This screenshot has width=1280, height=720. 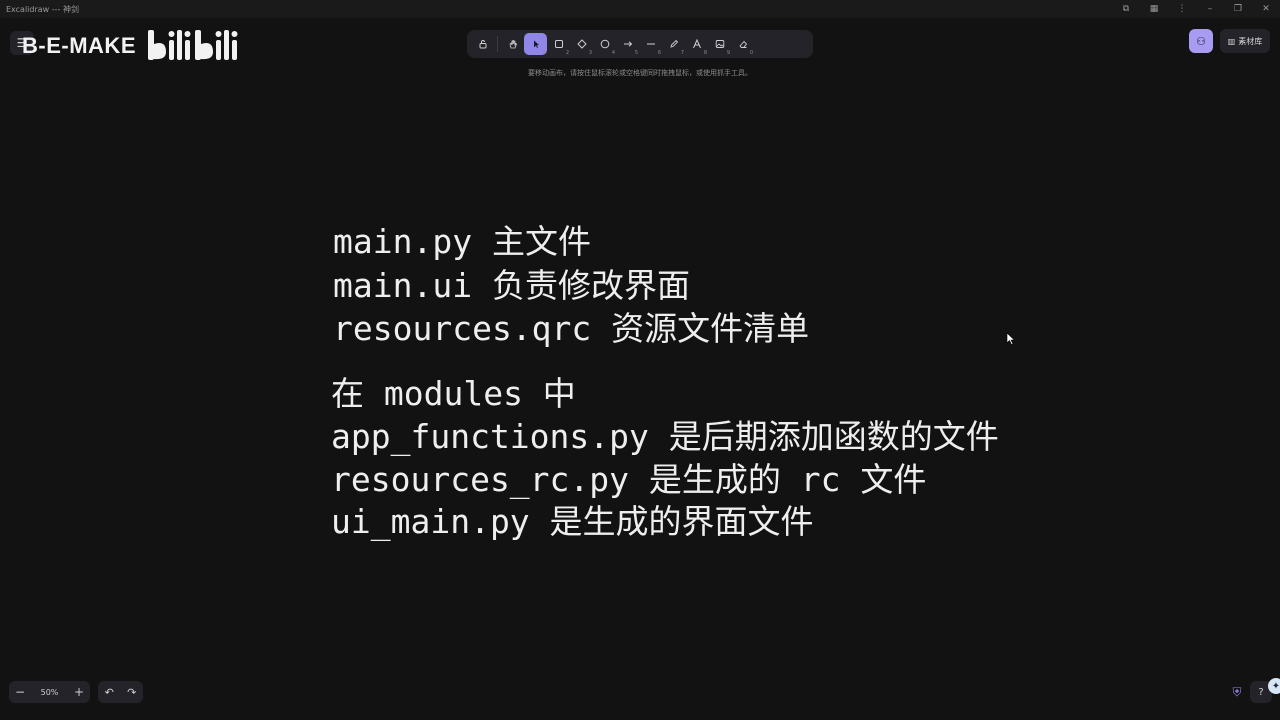 What do you see at coordinates (42, 9) in the screenshot?
I see `window-title: Excalidraw --- 神剑` at bounding box center [42, 9].